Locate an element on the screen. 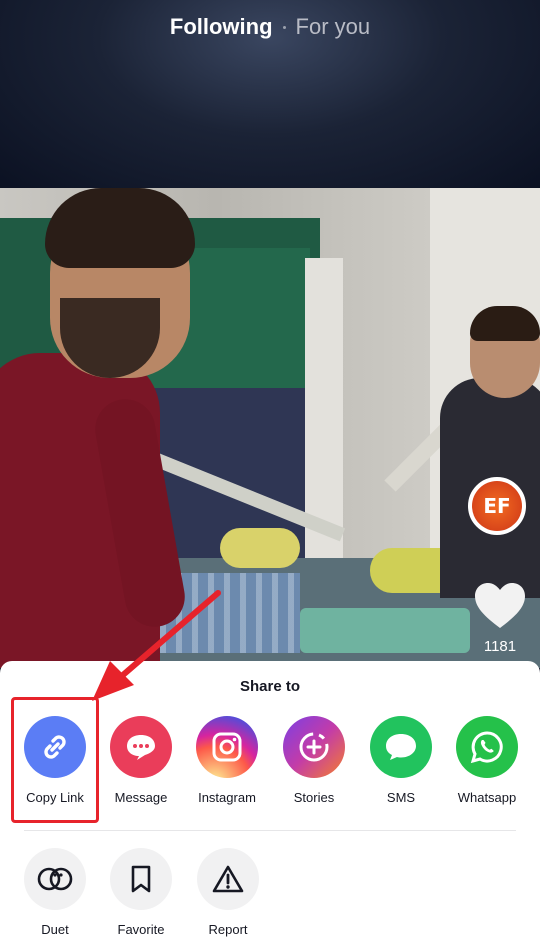 The height and width of the screenshot is (952, 540). tab-following: Following is located at coordinates (221, 27).